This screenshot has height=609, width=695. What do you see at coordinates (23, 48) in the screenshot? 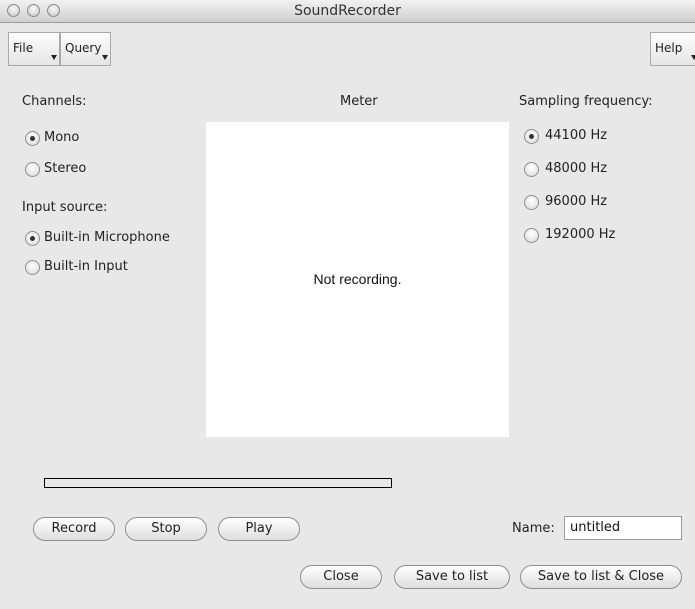
I see `file-menu-label: File` at bounding box center [23, 48].